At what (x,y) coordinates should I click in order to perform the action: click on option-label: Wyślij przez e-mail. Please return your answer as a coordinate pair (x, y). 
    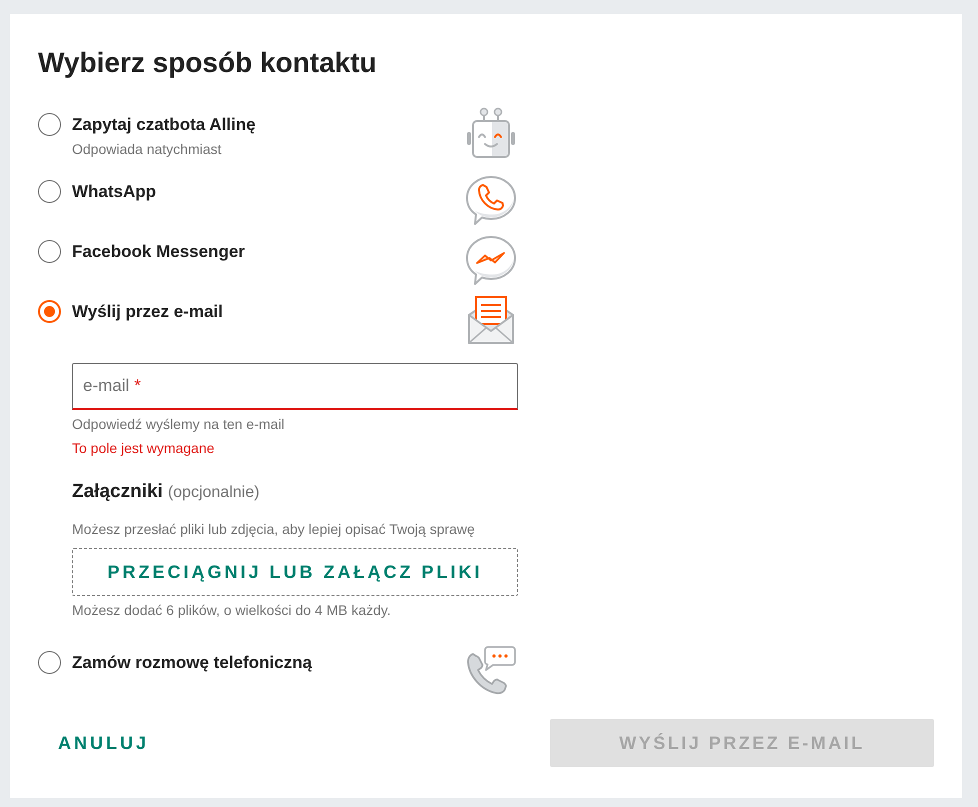
    Looking at the image, I should click on (147, 312).